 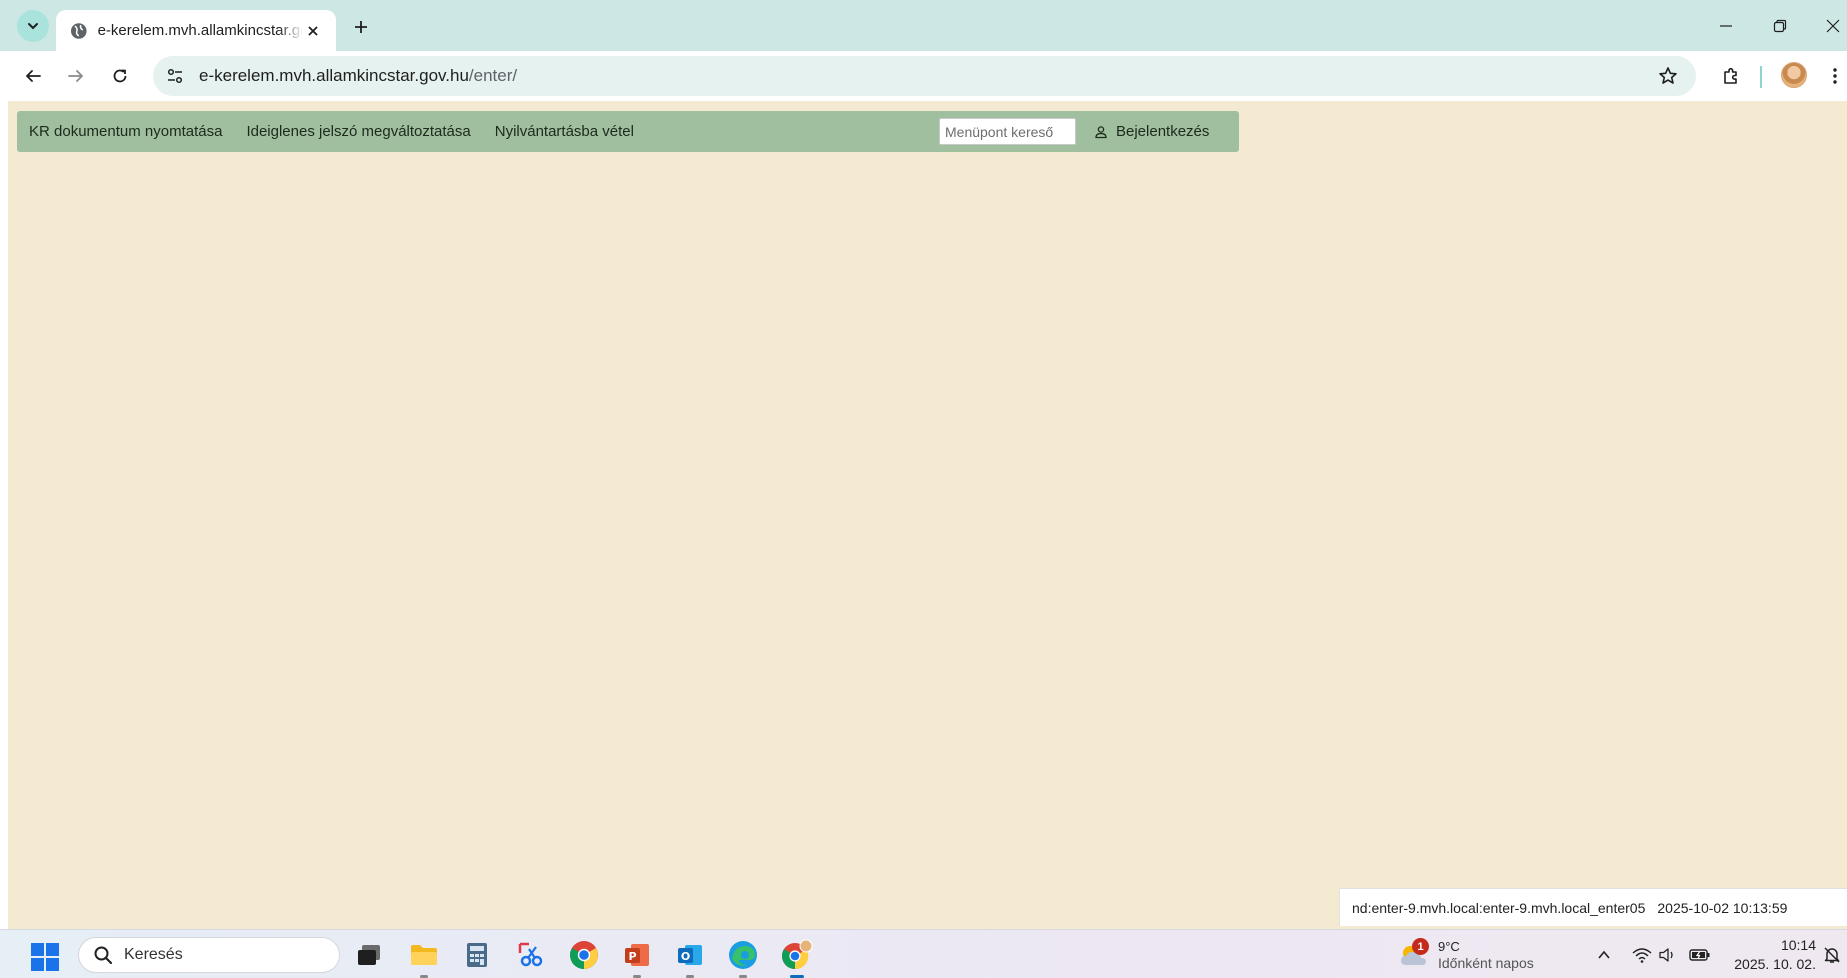 What do you see at coordinates (564, 131) in the screenshot?
I see `menu-item-registration: Nyilvántartásba vétel` at bounding box center [564, 131].